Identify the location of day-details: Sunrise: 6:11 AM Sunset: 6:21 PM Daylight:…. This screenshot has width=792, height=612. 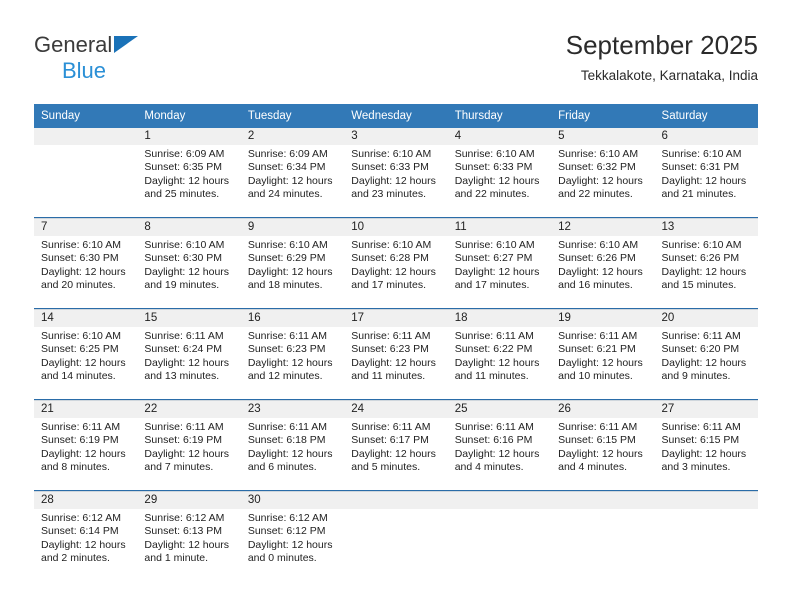
(602, 355).